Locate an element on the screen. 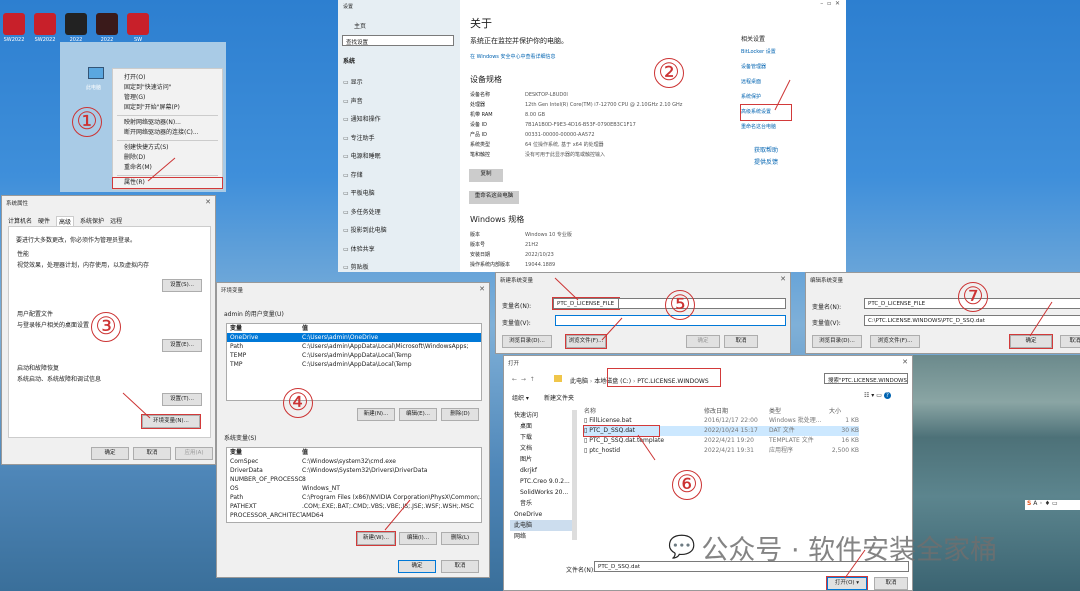 The image size is (1080, 591). desktop-icon: SW is located at coordinates (138, 28).